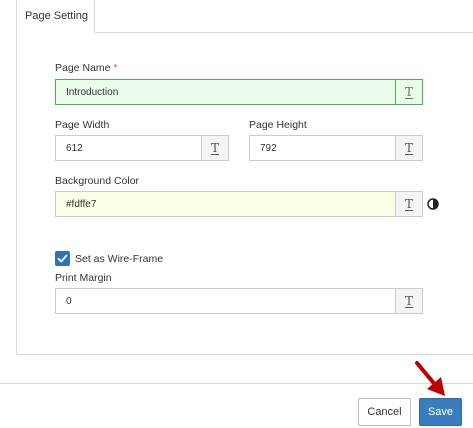 The height and width of the screenshot is (428, 473). I want to click on print-margin-text-button: T, so click(408, 301).